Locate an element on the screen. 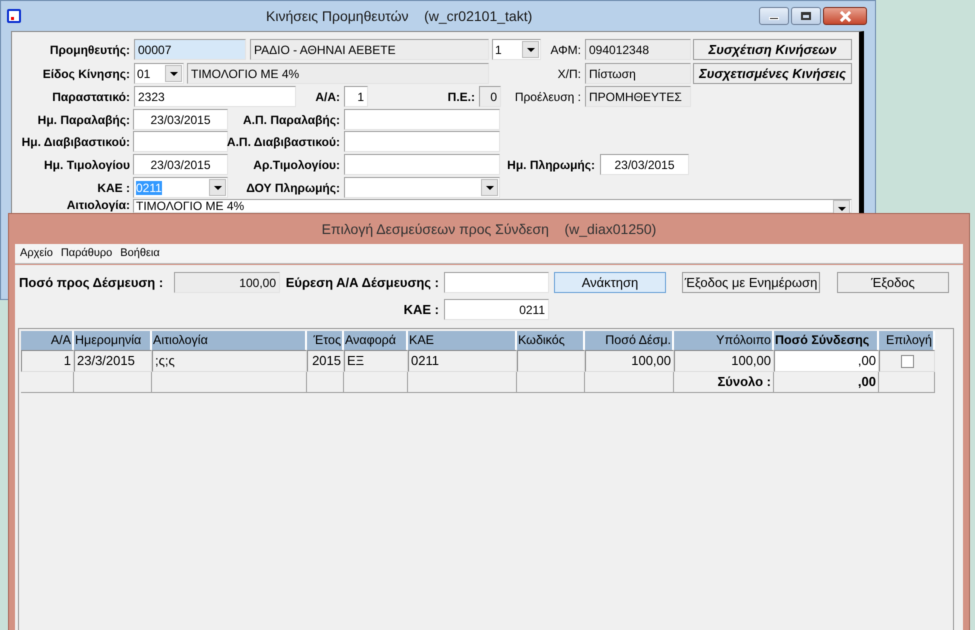 This screenshot has height=630, width=975. column-header: Ημερομηνία is located at coordinates (113, 340).